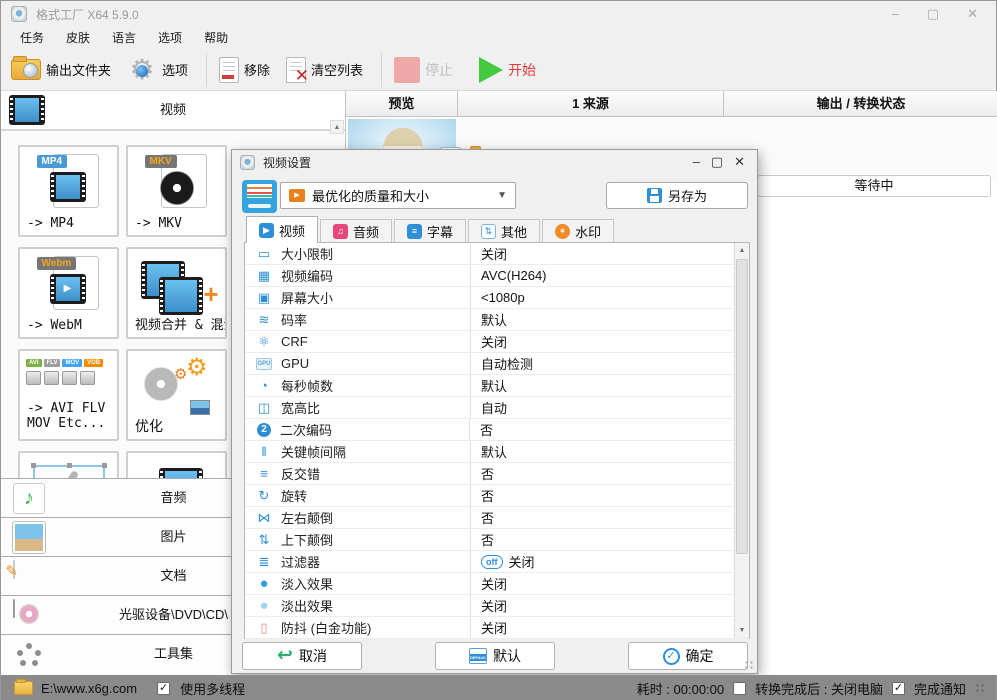 The width and height of the screenshot is (997, 700). Describe the element at coordinates (717, 162) in the screenshot. I see `dialog-maximize-icon: ▢` at that location.